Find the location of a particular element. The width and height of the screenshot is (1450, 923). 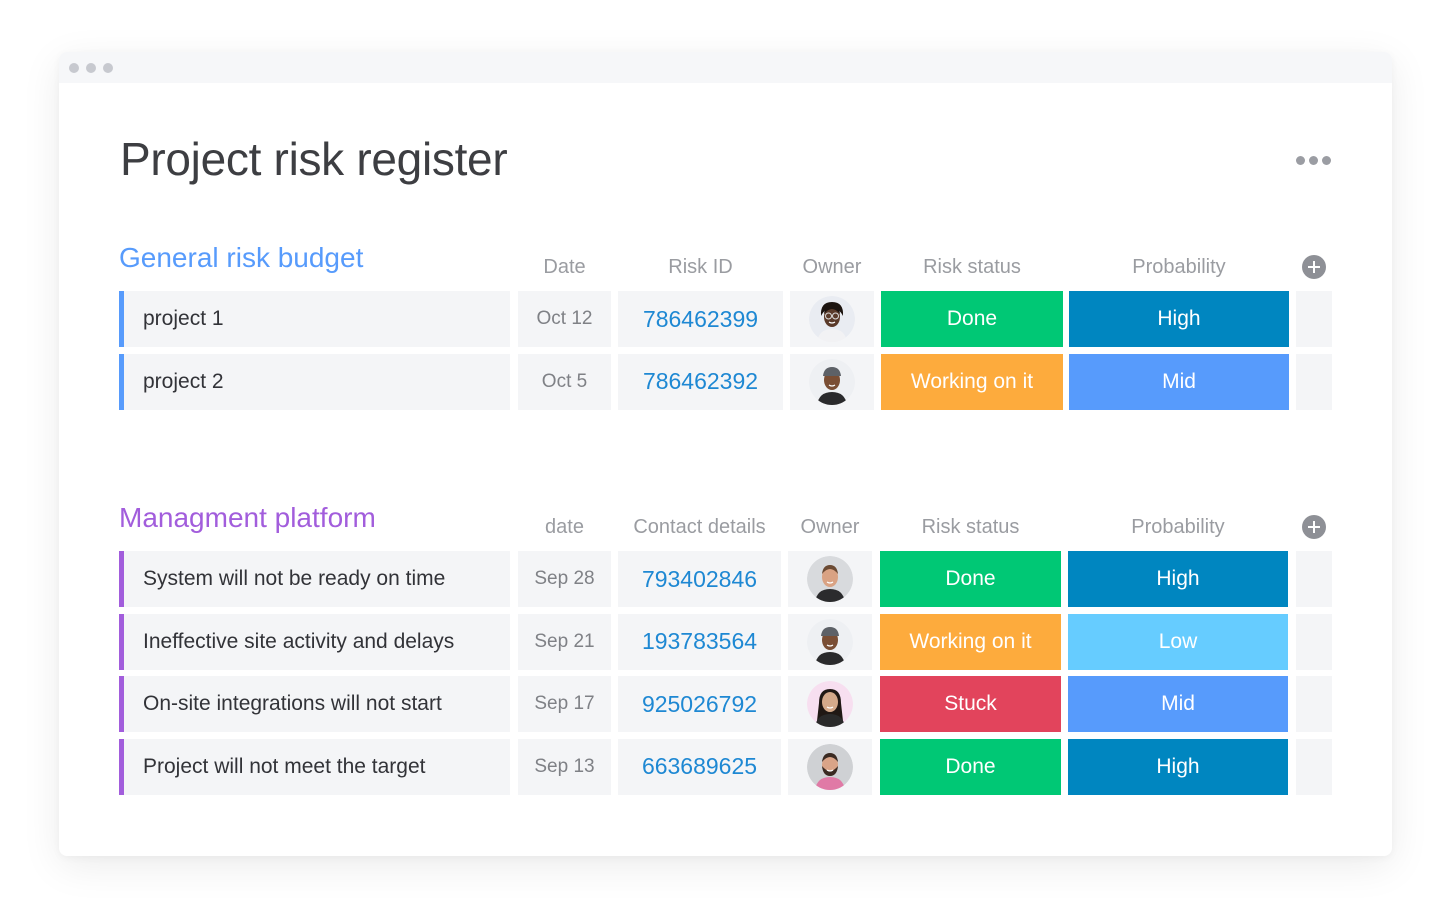

id-link: 663689625 is located at coordinates (699, 766).